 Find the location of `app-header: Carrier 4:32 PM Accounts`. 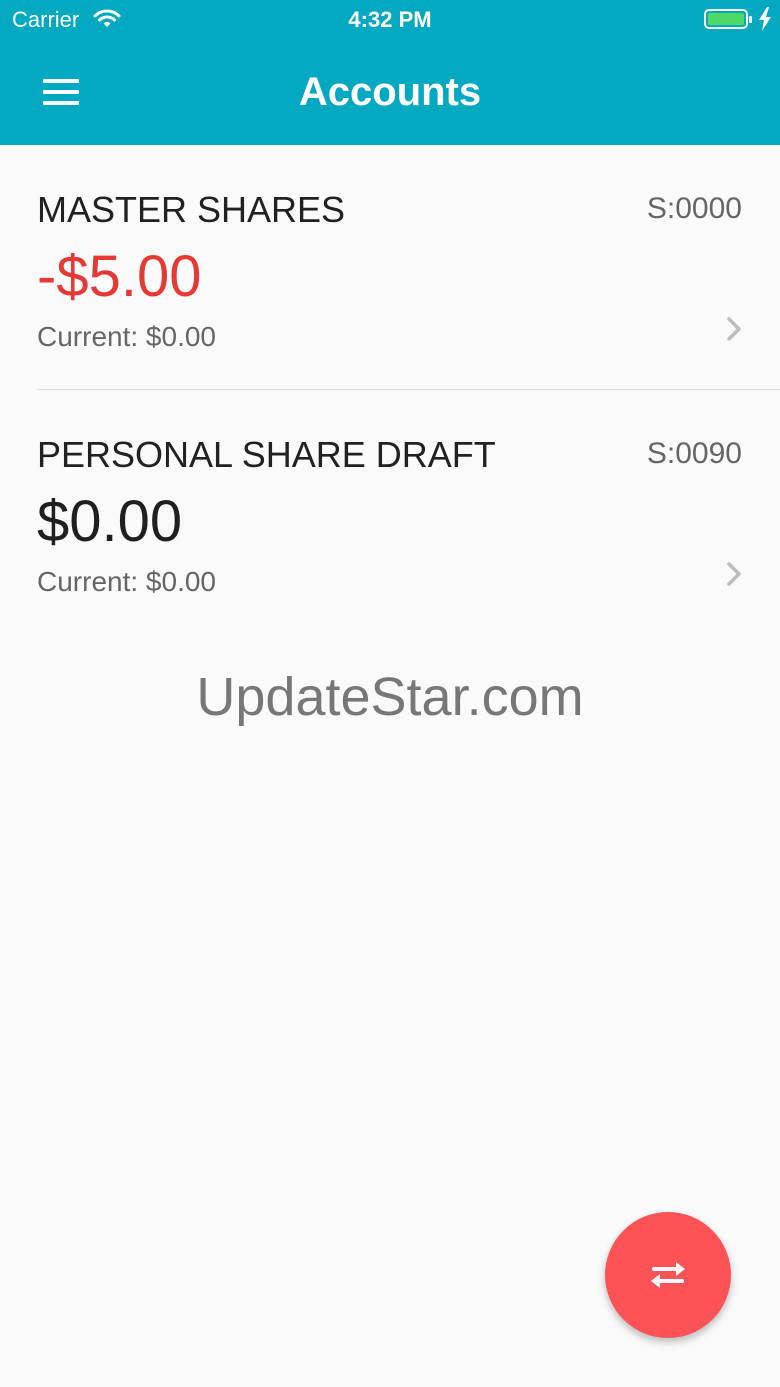

app-header: Carrier 4:32 PM Accounts is located at coordinates (390, 72).